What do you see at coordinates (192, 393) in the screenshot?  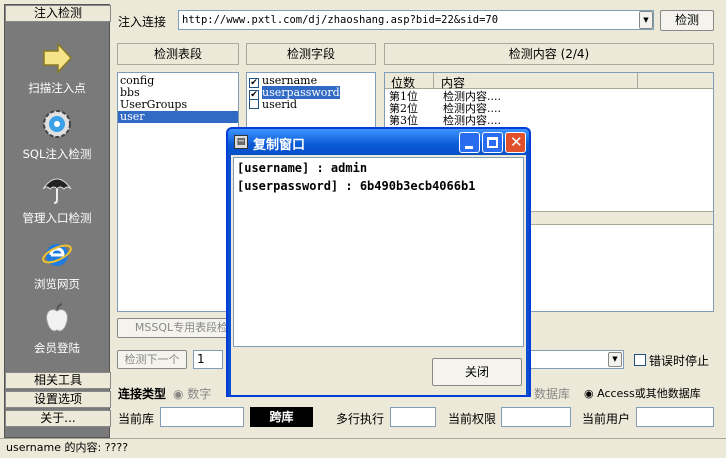 I see `radio-digit: ◉ 数字` at bounding box center [192, 393].